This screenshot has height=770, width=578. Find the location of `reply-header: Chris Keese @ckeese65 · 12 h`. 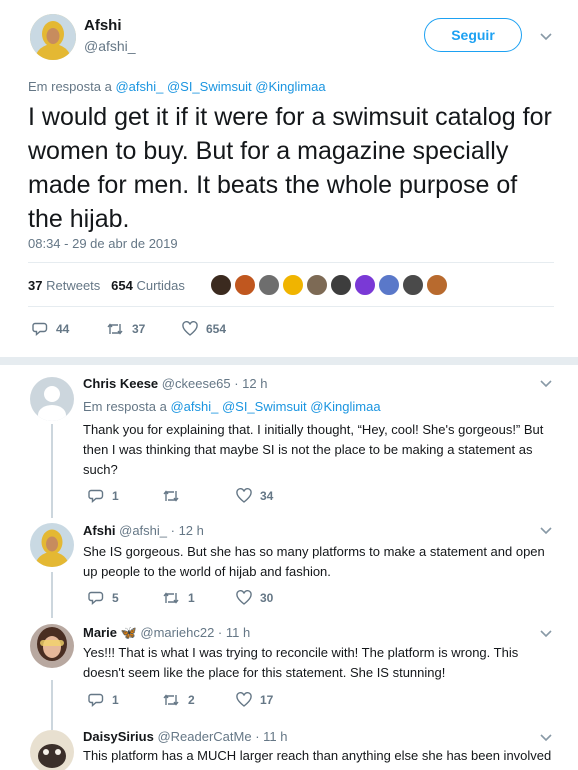

reply-header: Chris Keese @ckeese65 · 12 h is located at coordinates (175, 383).